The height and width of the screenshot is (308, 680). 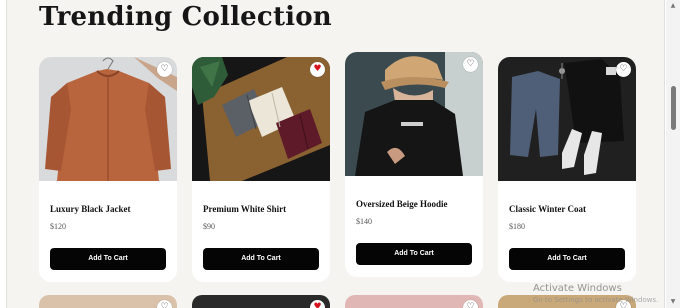 I want to click on activate-windows-subtitle: Go to Settings to activate Windows., so click(x=596, y=300).